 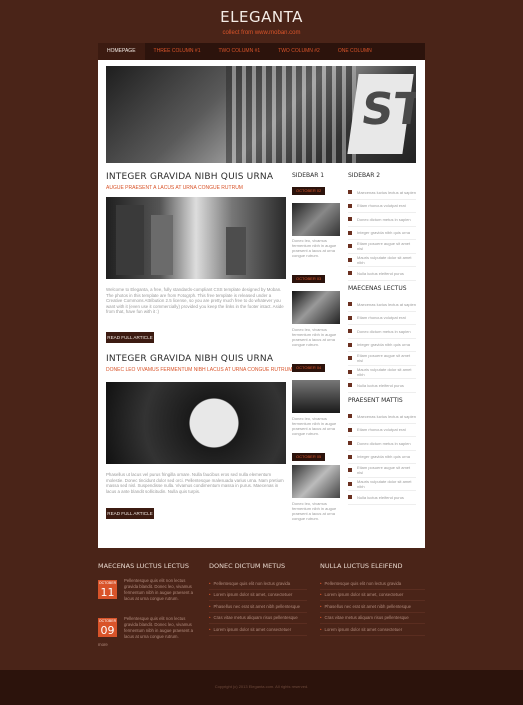 I want to click on footer-date-badge: OCTOBER 09, so click(x=107, y=627).